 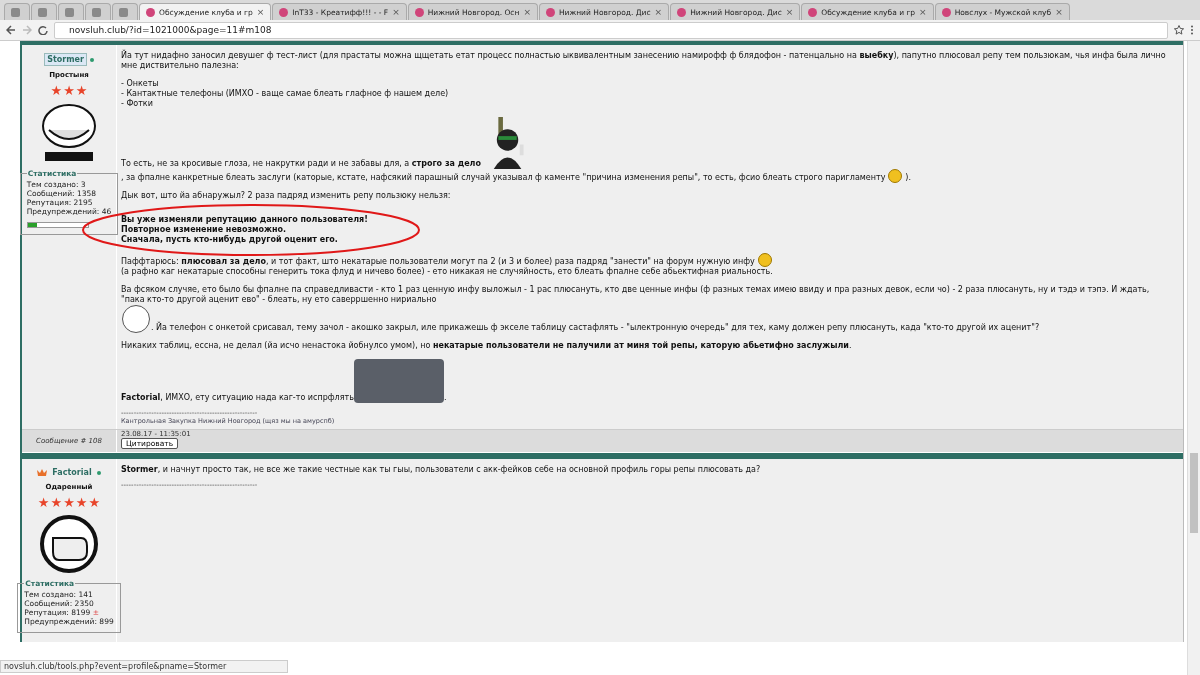 I want to click on menu-icon, so click(x=1192, y=30).